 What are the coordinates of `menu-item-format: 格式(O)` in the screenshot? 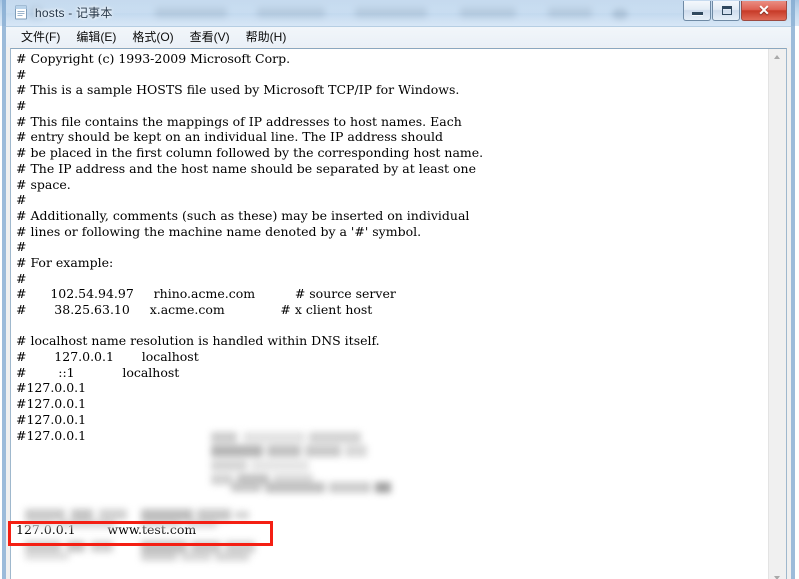 It's located at (152, 37).